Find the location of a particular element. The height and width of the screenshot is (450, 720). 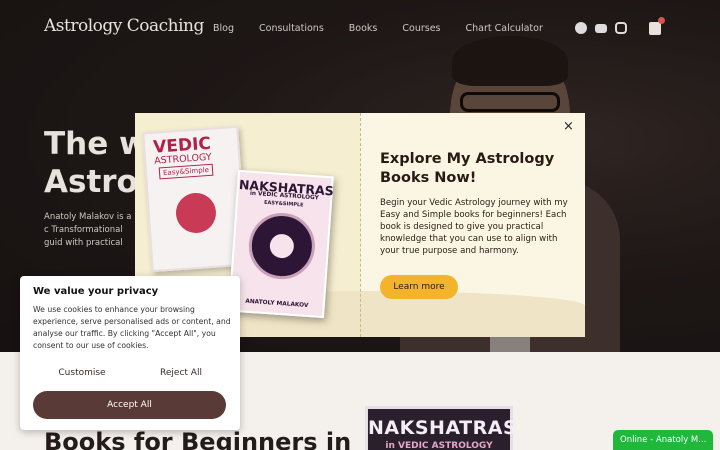

popup-divider is located at coordinates (360, 225).